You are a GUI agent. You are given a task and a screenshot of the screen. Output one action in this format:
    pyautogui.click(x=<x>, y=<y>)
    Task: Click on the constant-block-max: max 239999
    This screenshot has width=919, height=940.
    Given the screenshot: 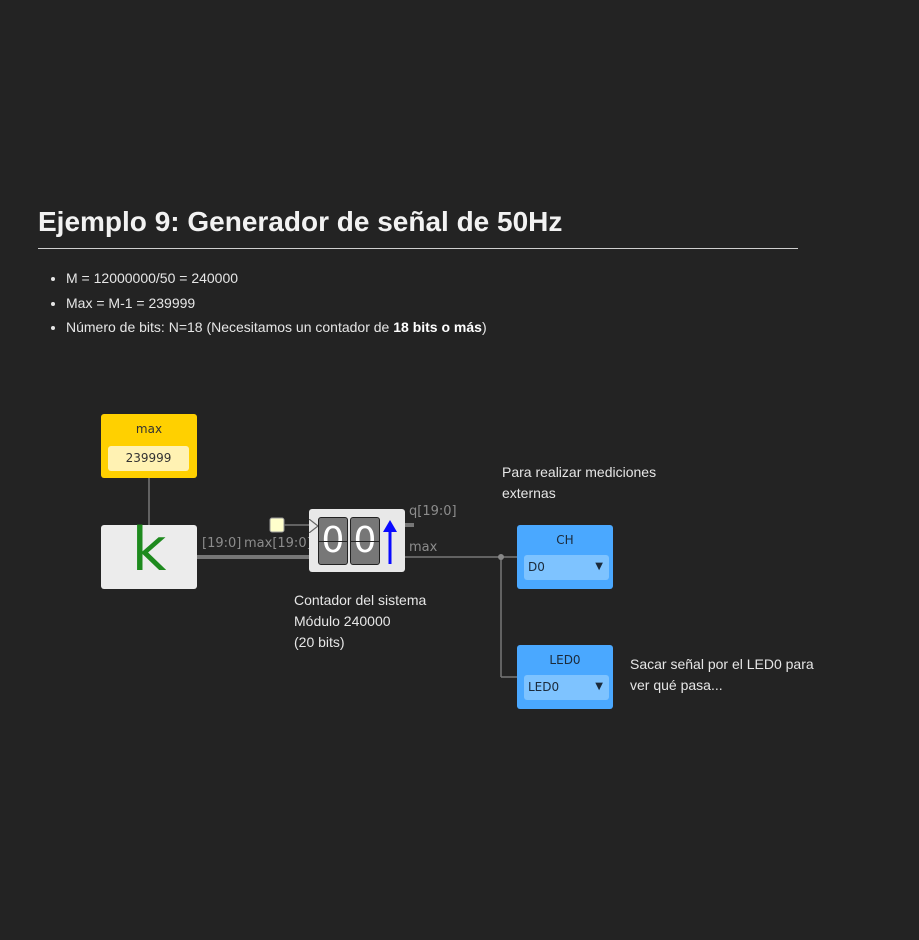 What is the action you would take?
    pyautogui.click(x=149, y=446)
    